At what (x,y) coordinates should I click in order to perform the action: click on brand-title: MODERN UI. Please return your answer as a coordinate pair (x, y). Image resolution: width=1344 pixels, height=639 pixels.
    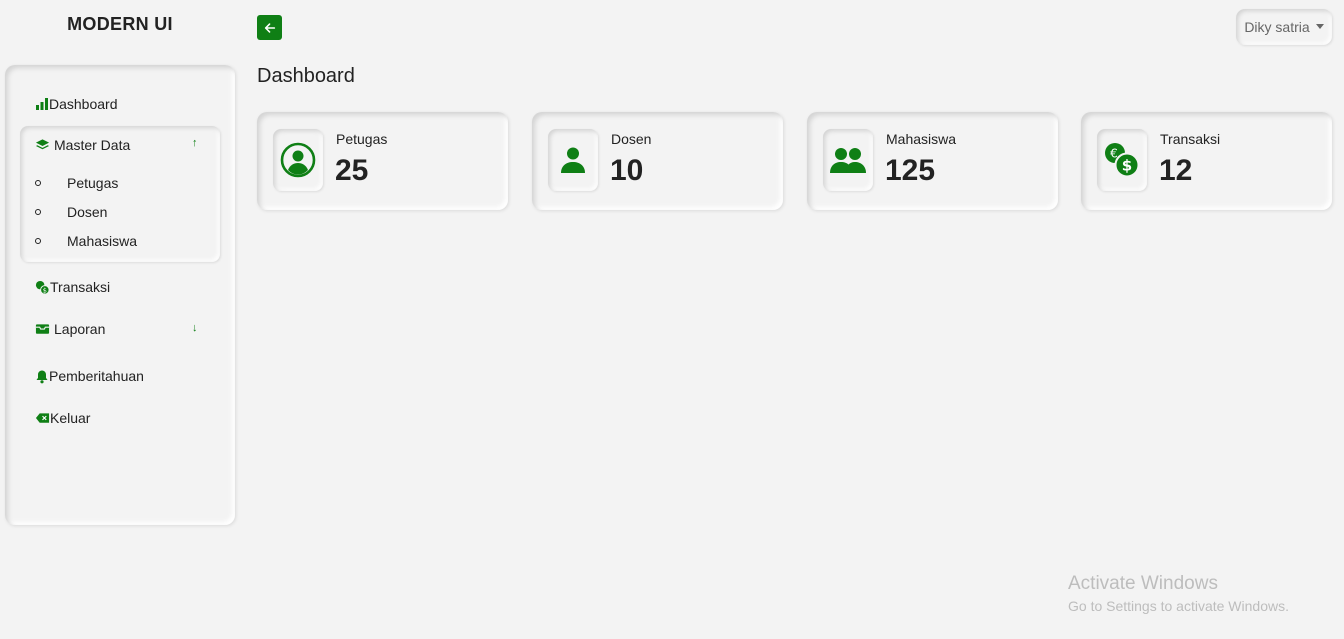
    Looking at the image, I should click on (120, 24).